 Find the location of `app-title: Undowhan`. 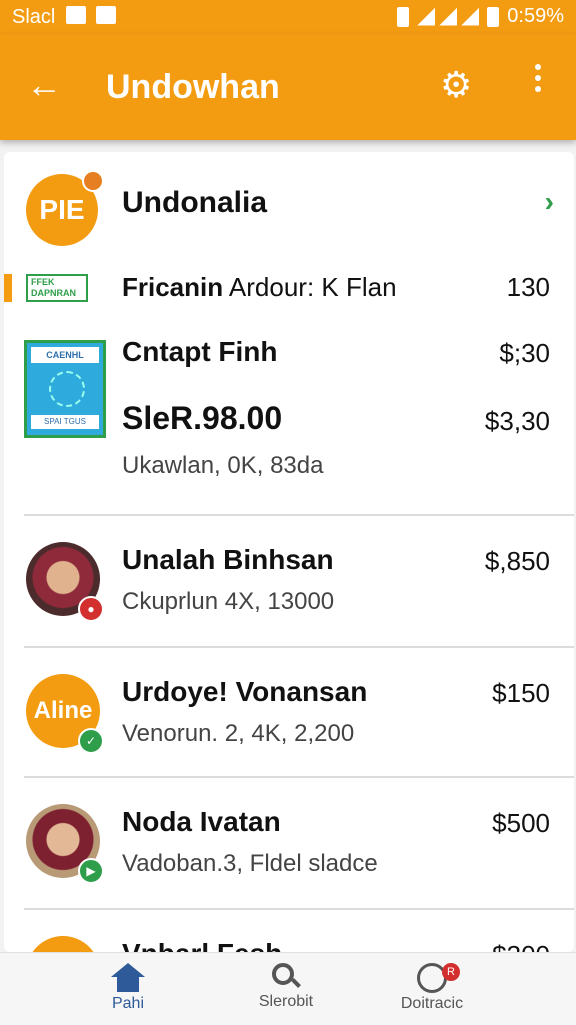

app-title: Undowhan is located at coordinates (193, 87).